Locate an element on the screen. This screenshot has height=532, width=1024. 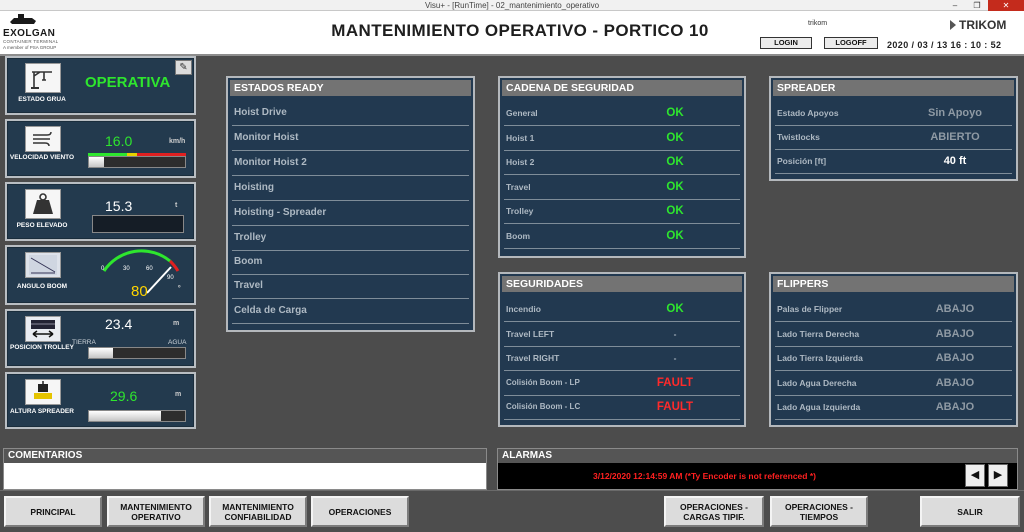
seguridad-label: Incendio is located at coordinates (523, 309).